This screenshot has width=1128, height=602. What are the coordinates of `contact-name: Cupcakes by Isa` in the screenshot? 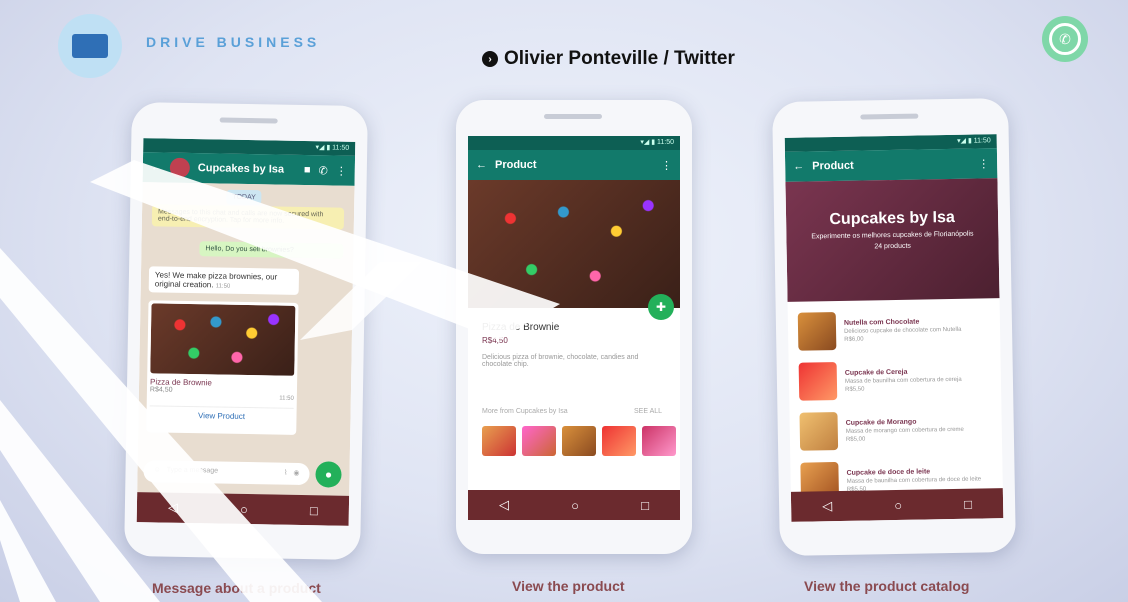 It's located at (247, 169).